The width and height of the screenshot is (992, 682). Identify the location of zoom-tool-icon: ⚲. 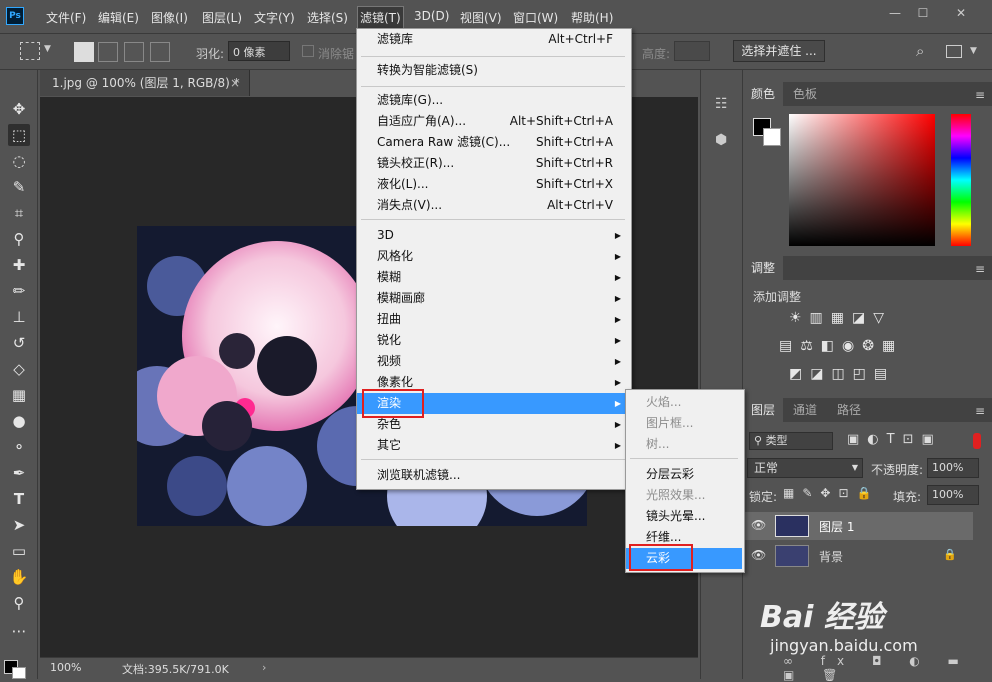
(19, 603).